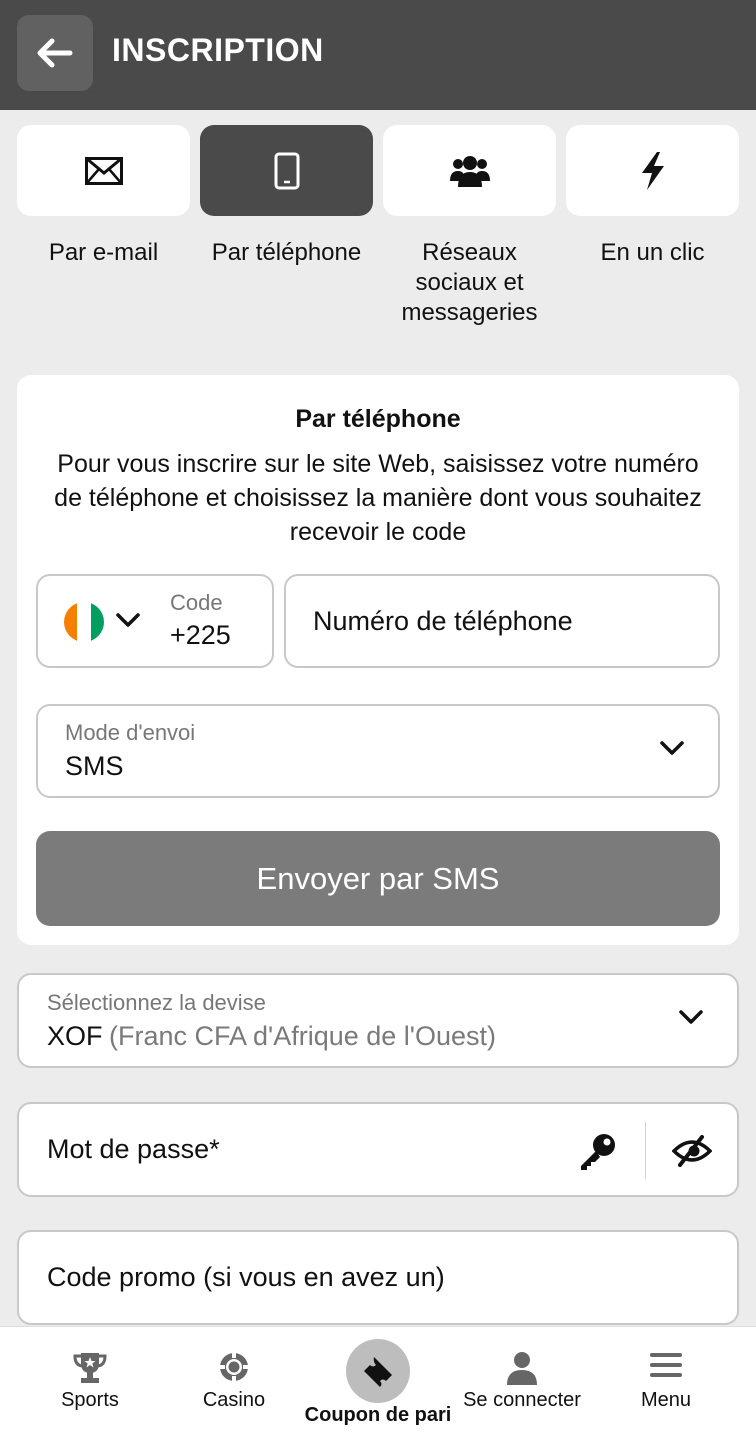 This screenshot has width=756, height=1436. I want to click on nav-bet-slip-label: Coupon de pari, so click(378, 1415).